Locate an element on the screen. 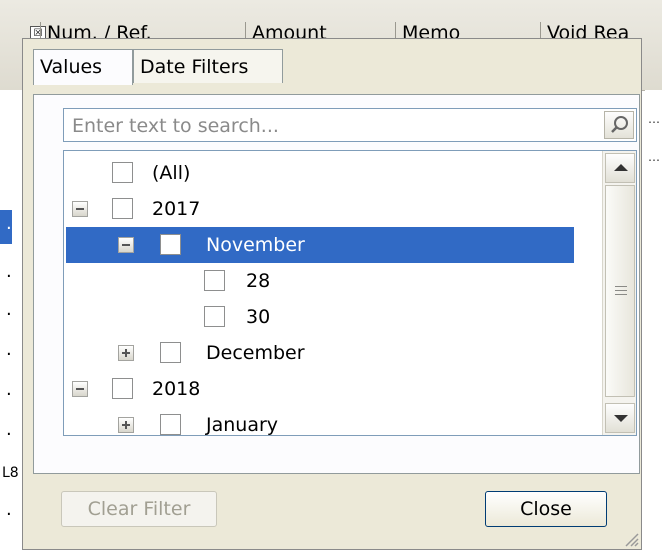 The width and height of the screenshot is (662, 550). tree-item-label: 28 is located at coordinates (258, 281).